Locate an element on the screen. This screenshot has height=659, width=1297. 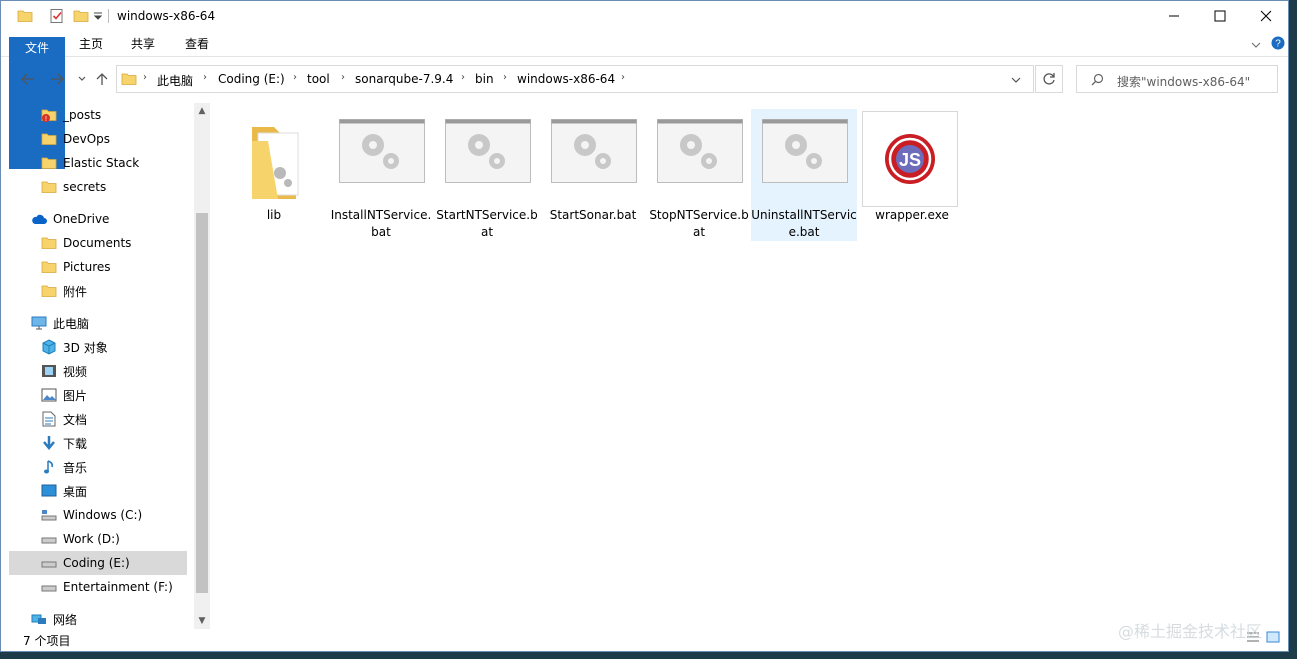
file-item: StopNTService.bat is located at coordinates (699, 175).